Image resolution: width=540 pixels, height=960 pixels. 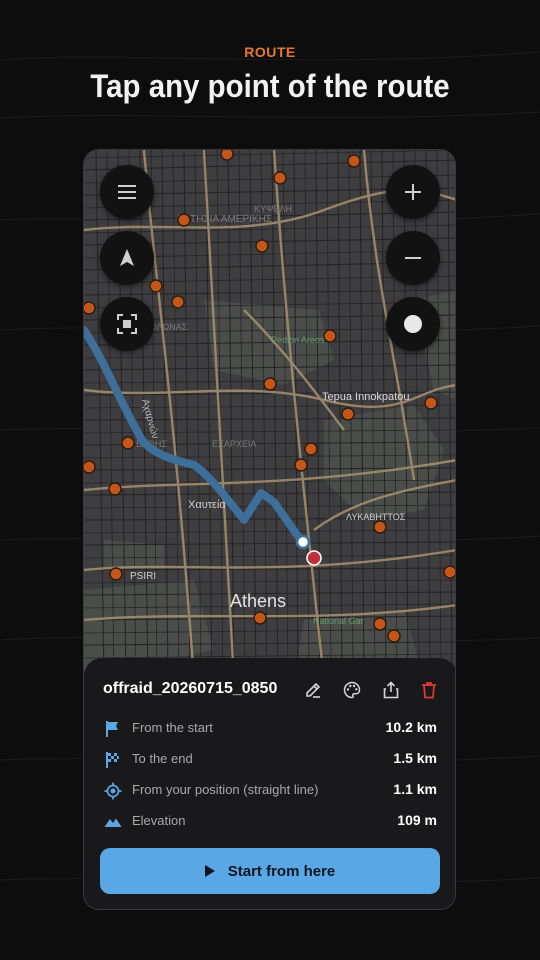 What do you see at coordinates (417, 820) in the screenshot?
I see `stat-value: 109 m` at bounding box center [417, 820].